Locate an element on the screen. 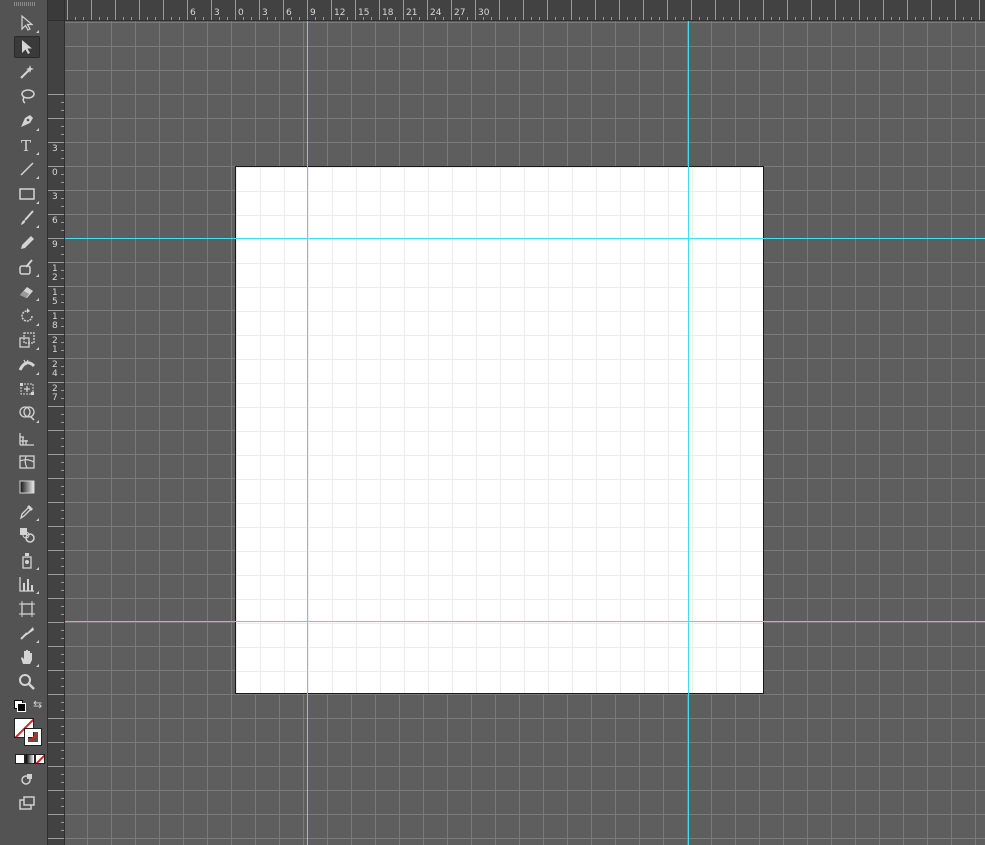 Image resolution: width=985 pixels, height=845 pixels. horizontal-ruler: 6 3 0 3 6 9 12 15 18 21 24 27 30 is located at coordinates (525, 10).